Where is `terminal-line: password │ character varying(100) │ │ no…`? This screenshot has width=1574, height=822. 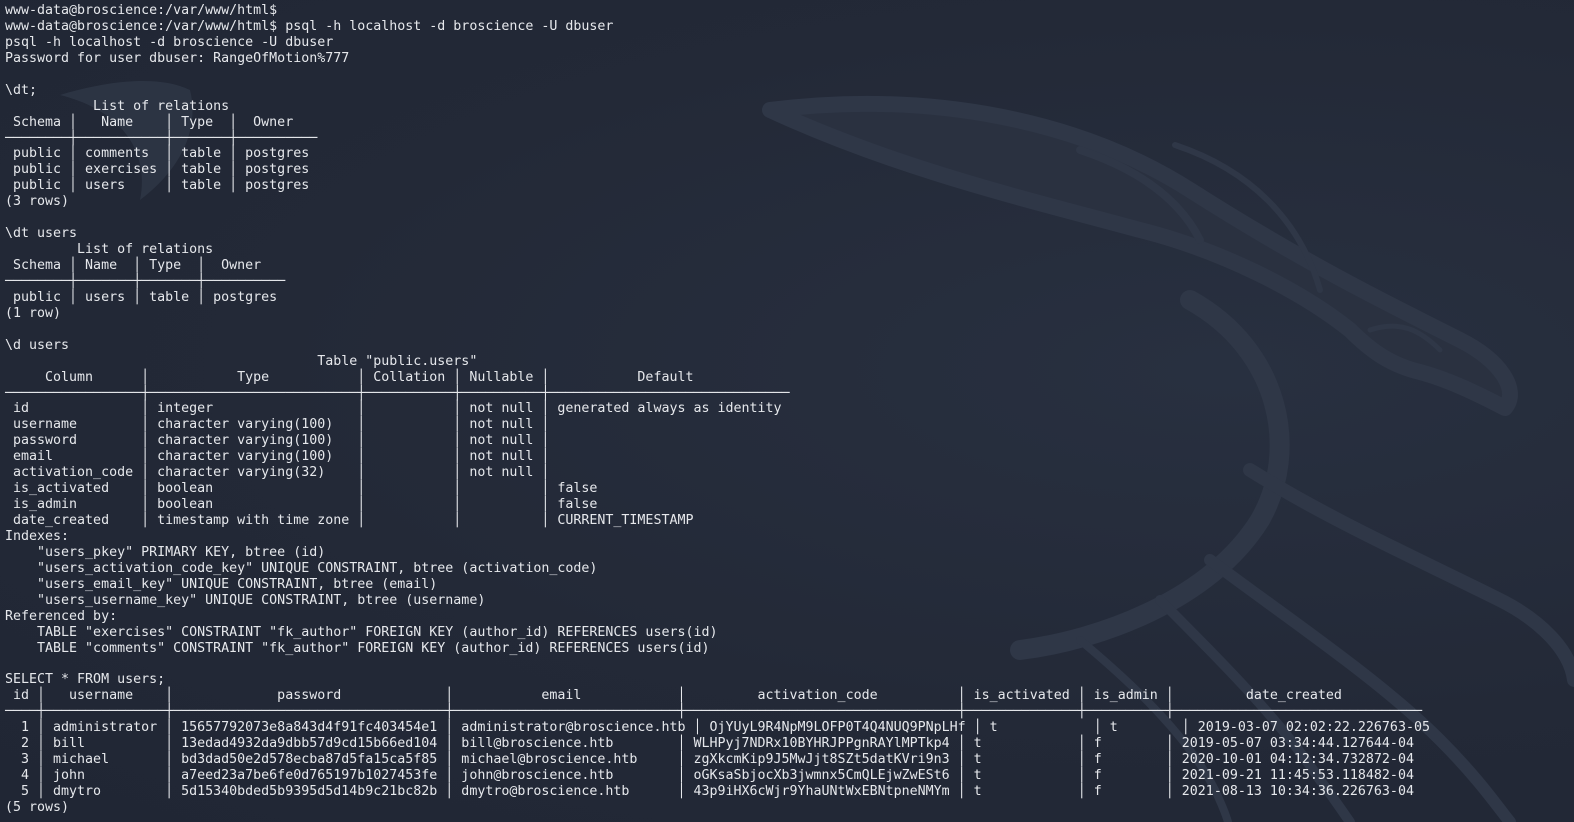 terminal-line: password │ character varying(100) │ │ no… is located at coordinates (277, 441).